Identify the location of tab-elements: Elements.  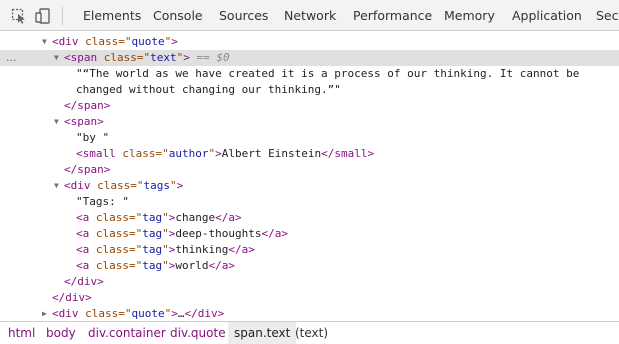
(112, 15).